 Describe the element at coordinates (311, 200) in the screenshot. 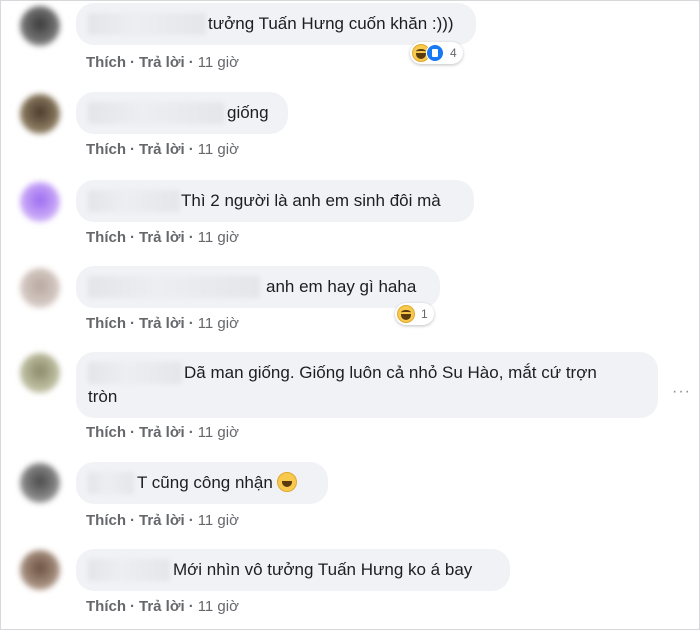

I see `comment-text: Thì 2 người là anh em sinh đôi mà` at that location.